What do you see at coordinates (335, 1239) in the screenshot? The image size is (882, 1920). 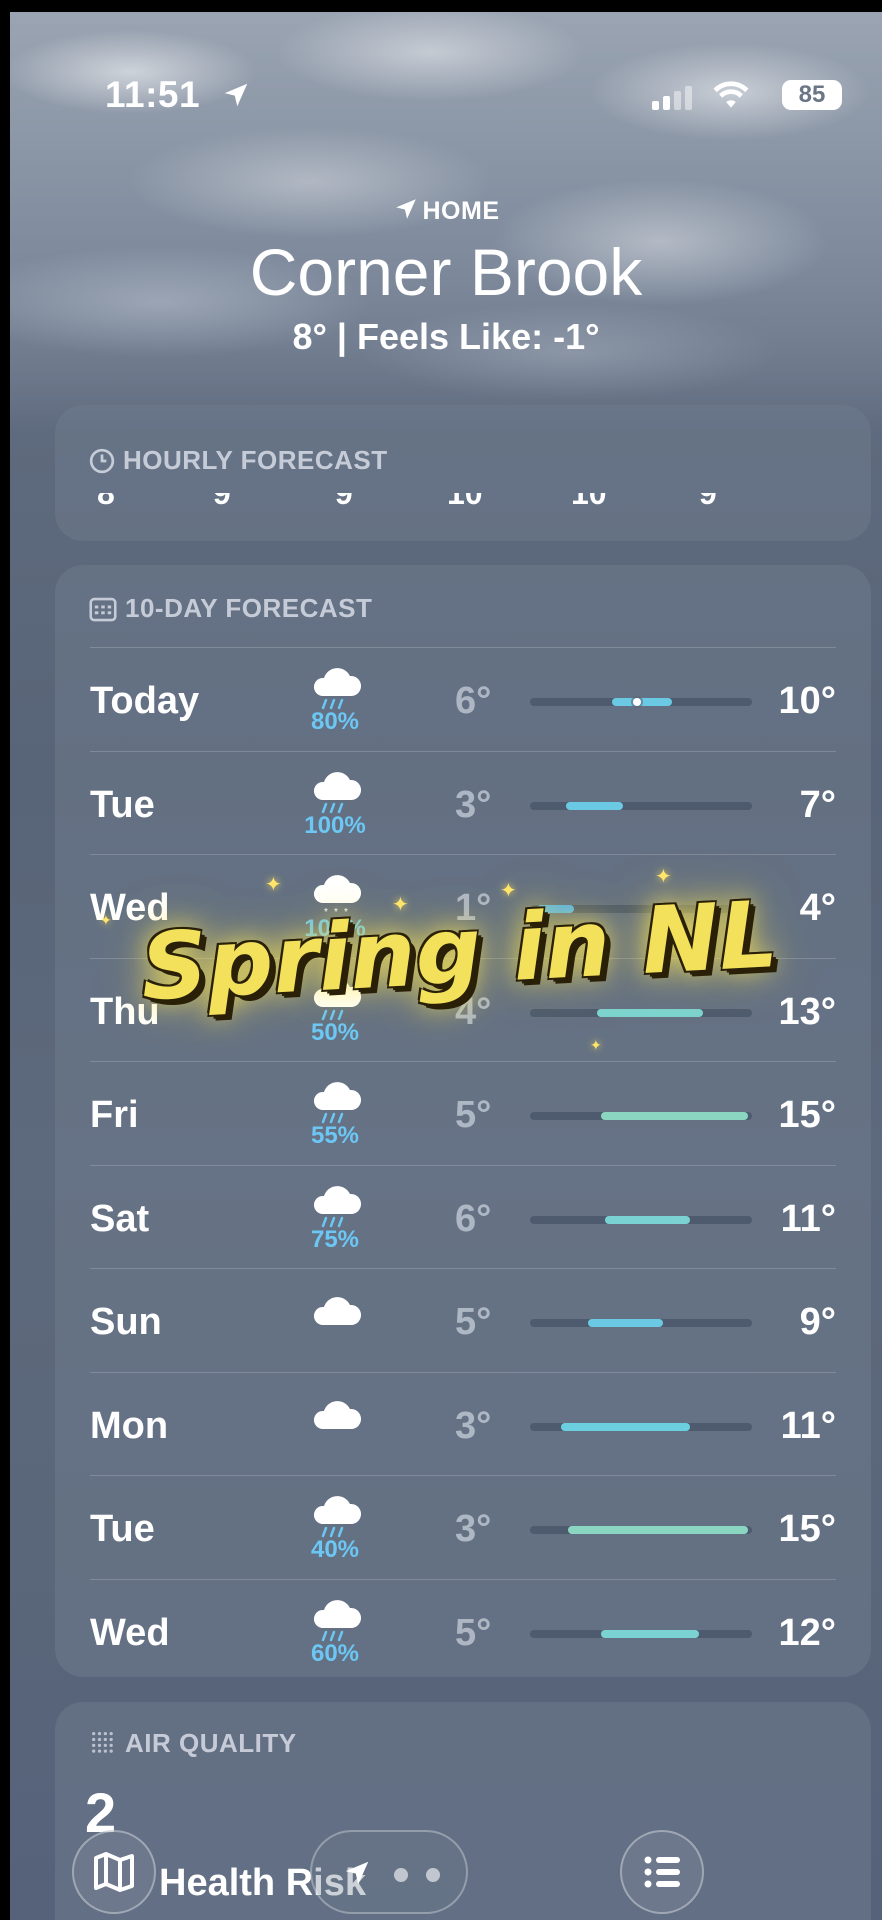 I see `precipitation-chance: 75%` at bounding box center [335, 1239].